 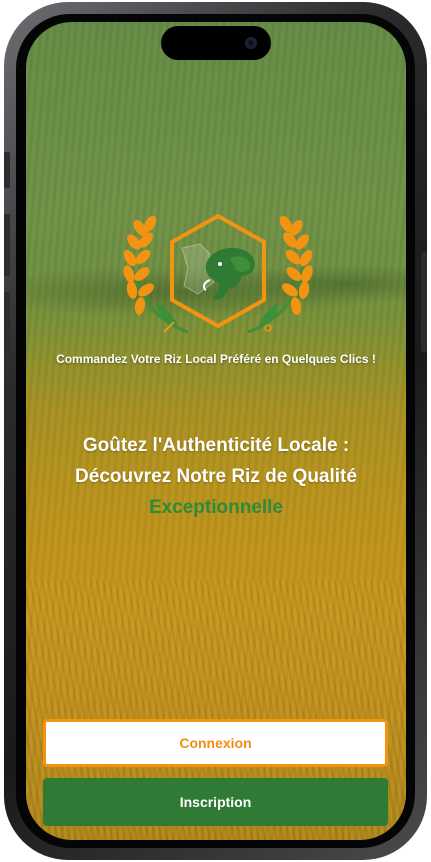 What do you see at coordinates (216, 445) in the screenshot?
I see `headline-line1: Goûtez l'Authenticité Locale :` at bounding box center [216, 445].